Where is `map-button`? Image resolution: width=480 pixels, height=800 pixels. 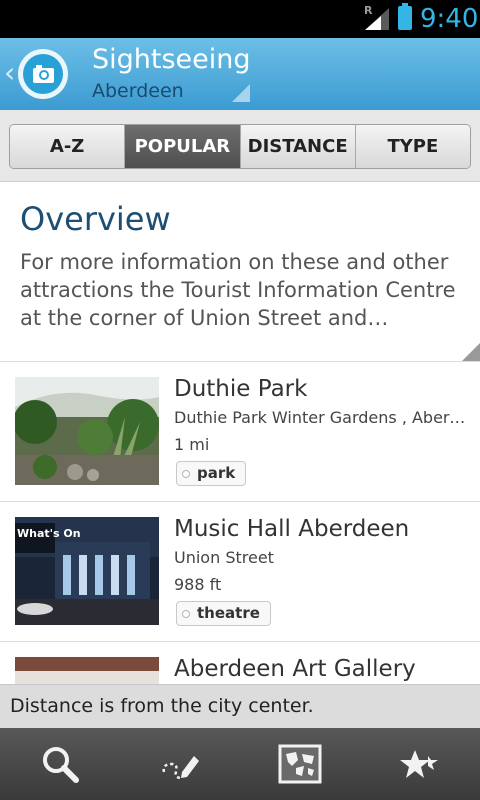 map-button is located at coordinates (300, 764).